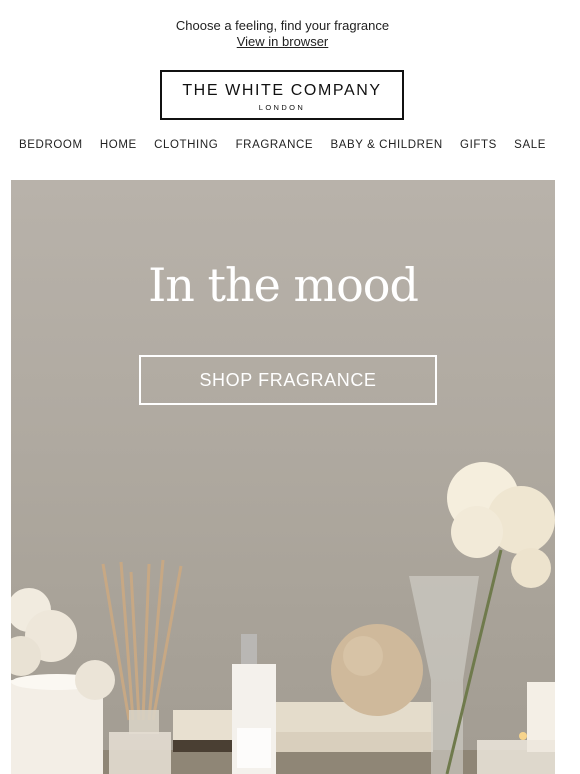  Describe the element at coordinates (51, 145) in the screenshot. I see `nav-item-bedroom: BEDROOM` at that location.